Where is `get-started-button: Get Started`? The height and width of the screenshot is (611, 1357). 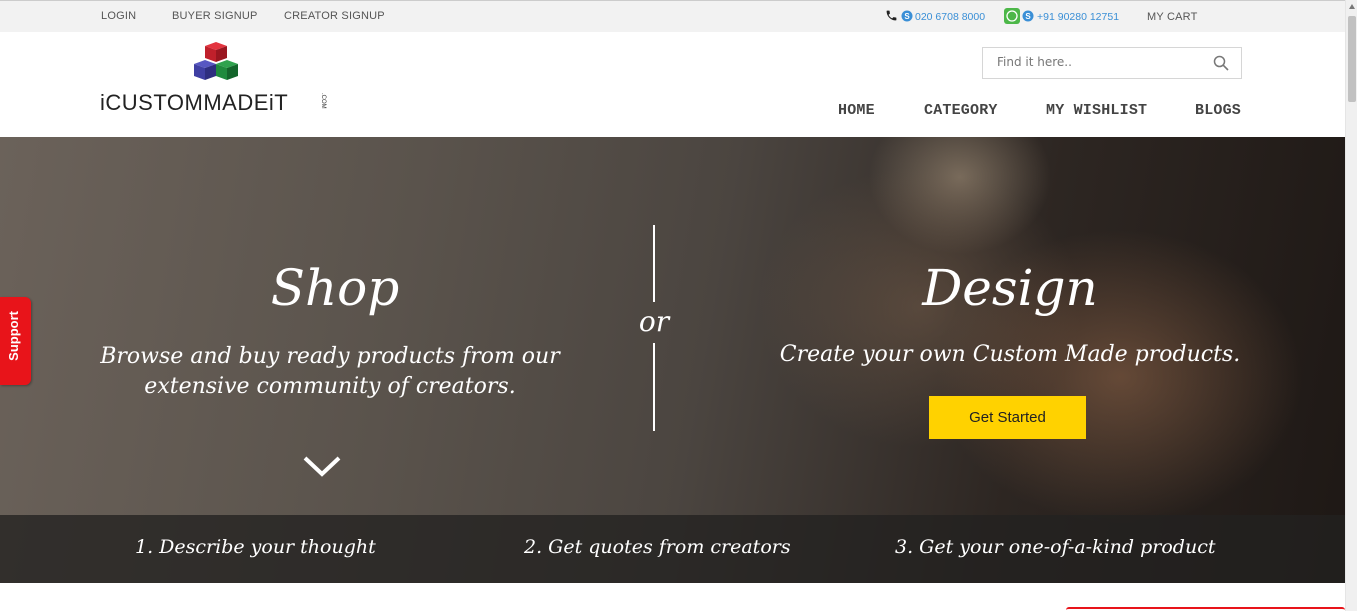 get-started-button: Get Started is located at coordinates (1007, 417).